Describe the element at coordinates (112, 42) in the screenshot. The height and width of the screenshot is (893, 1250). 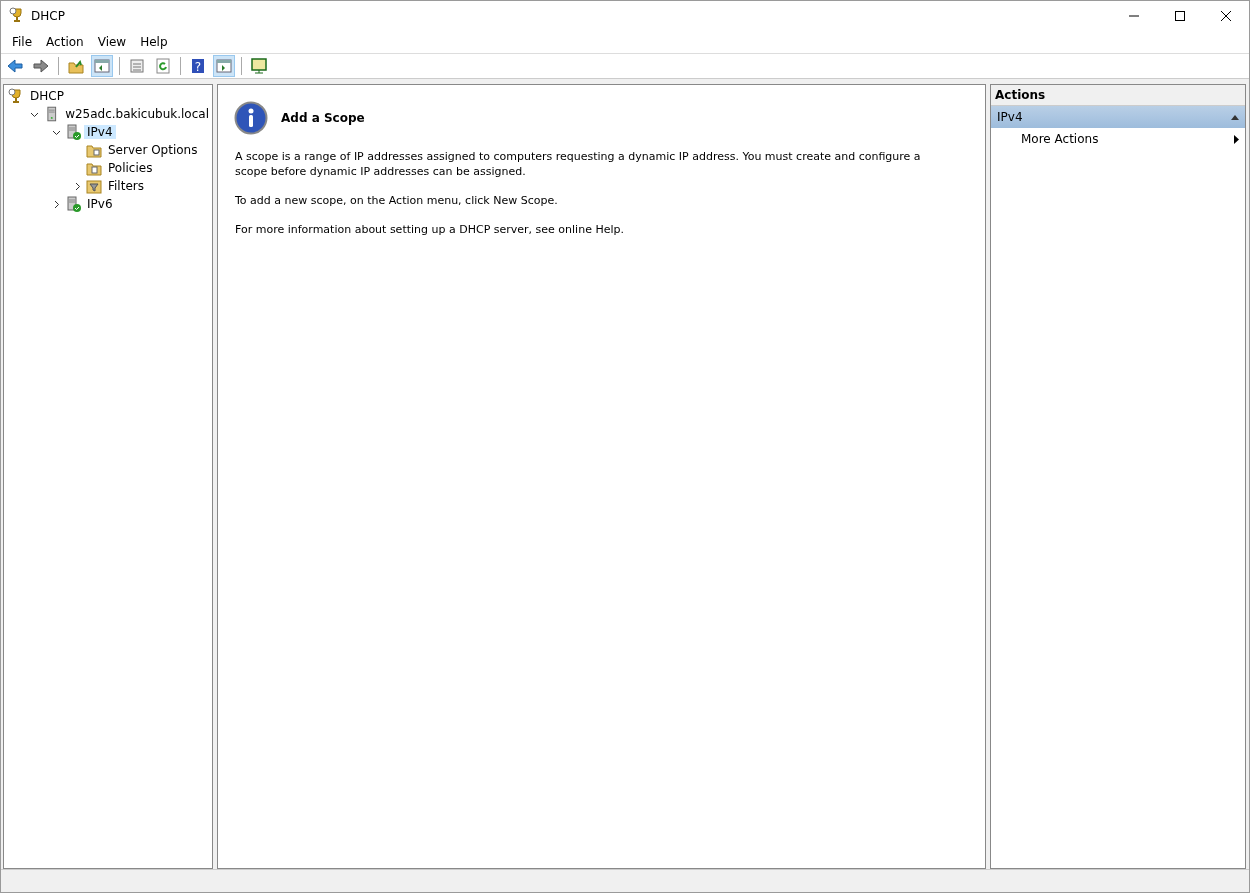
I see `menu-item: View` at that location.